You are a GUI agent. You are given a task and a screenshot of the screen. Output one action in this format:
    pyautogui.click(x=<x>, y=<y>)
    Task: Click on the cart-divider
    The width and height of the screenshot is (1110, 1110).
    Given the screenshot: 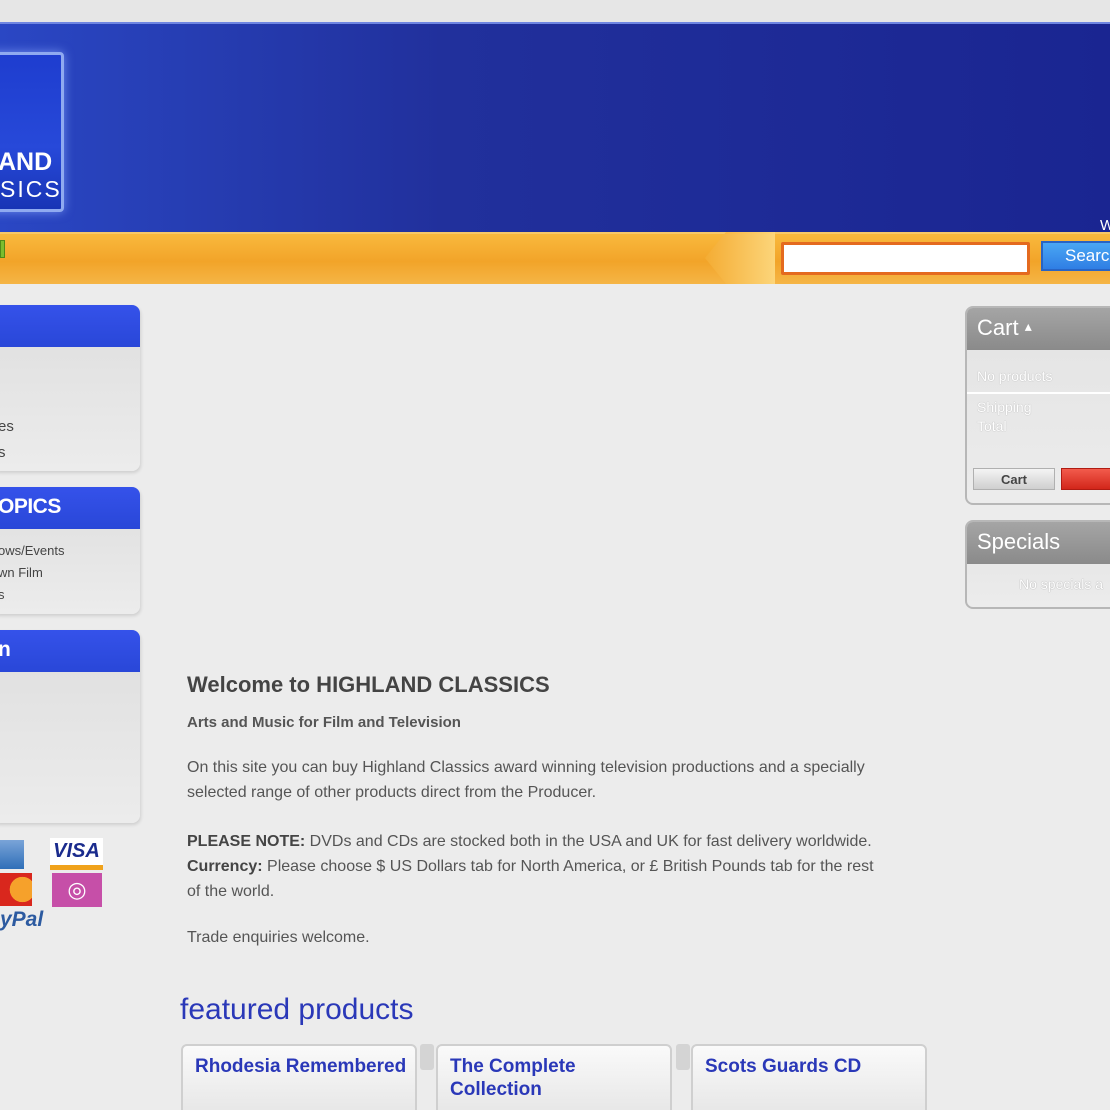 What is the action you would take?
    pyautogui.click(x=1038, y=393)
    